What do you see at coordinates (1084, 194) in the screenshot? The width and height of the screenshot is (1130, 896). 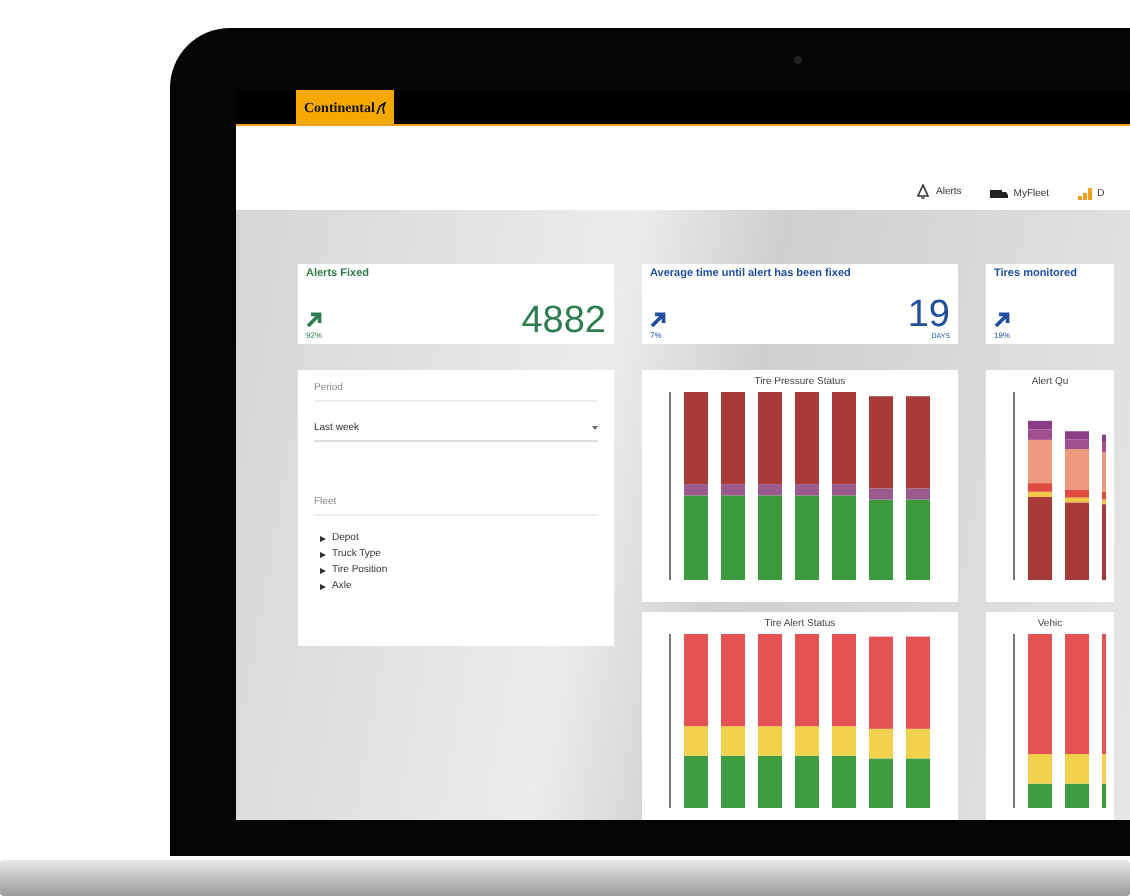 I see `bar-chart-icon` at bounding box center [1084, 194].